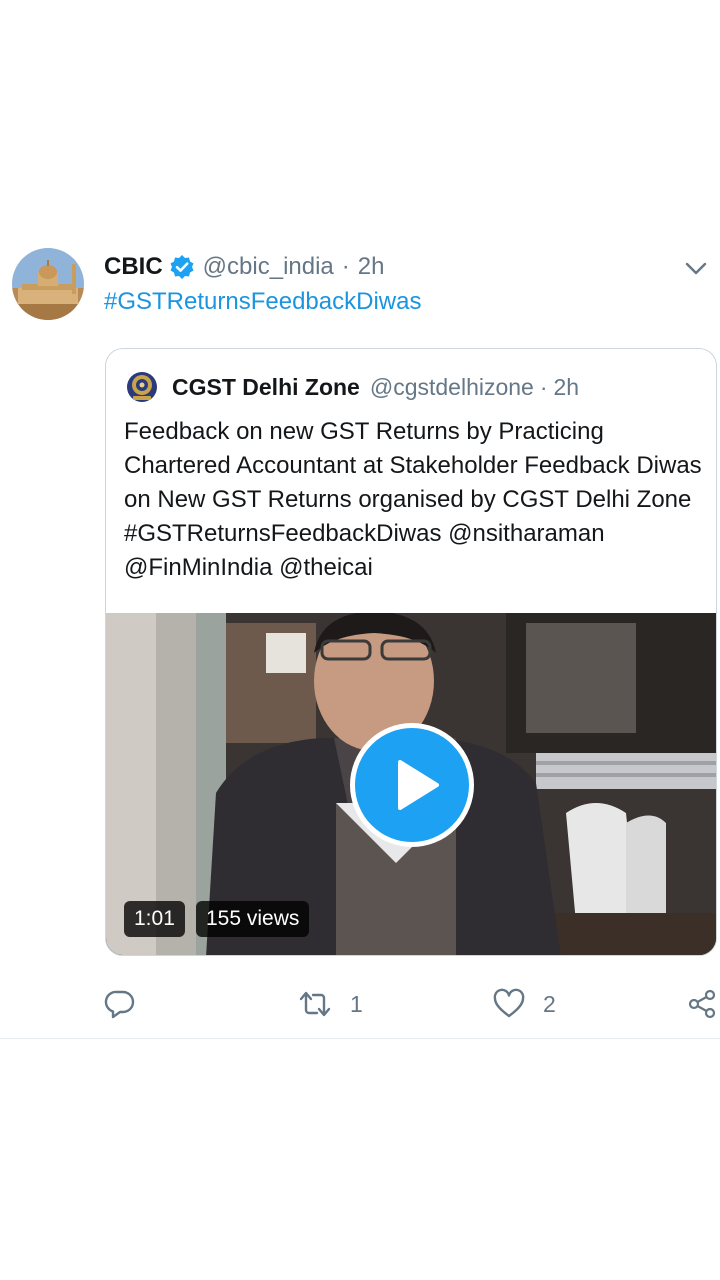  I want to click on quoted-tweet-header: CGST Delhi Zone @cgstdelhizone · 2h, so click(351, 387).